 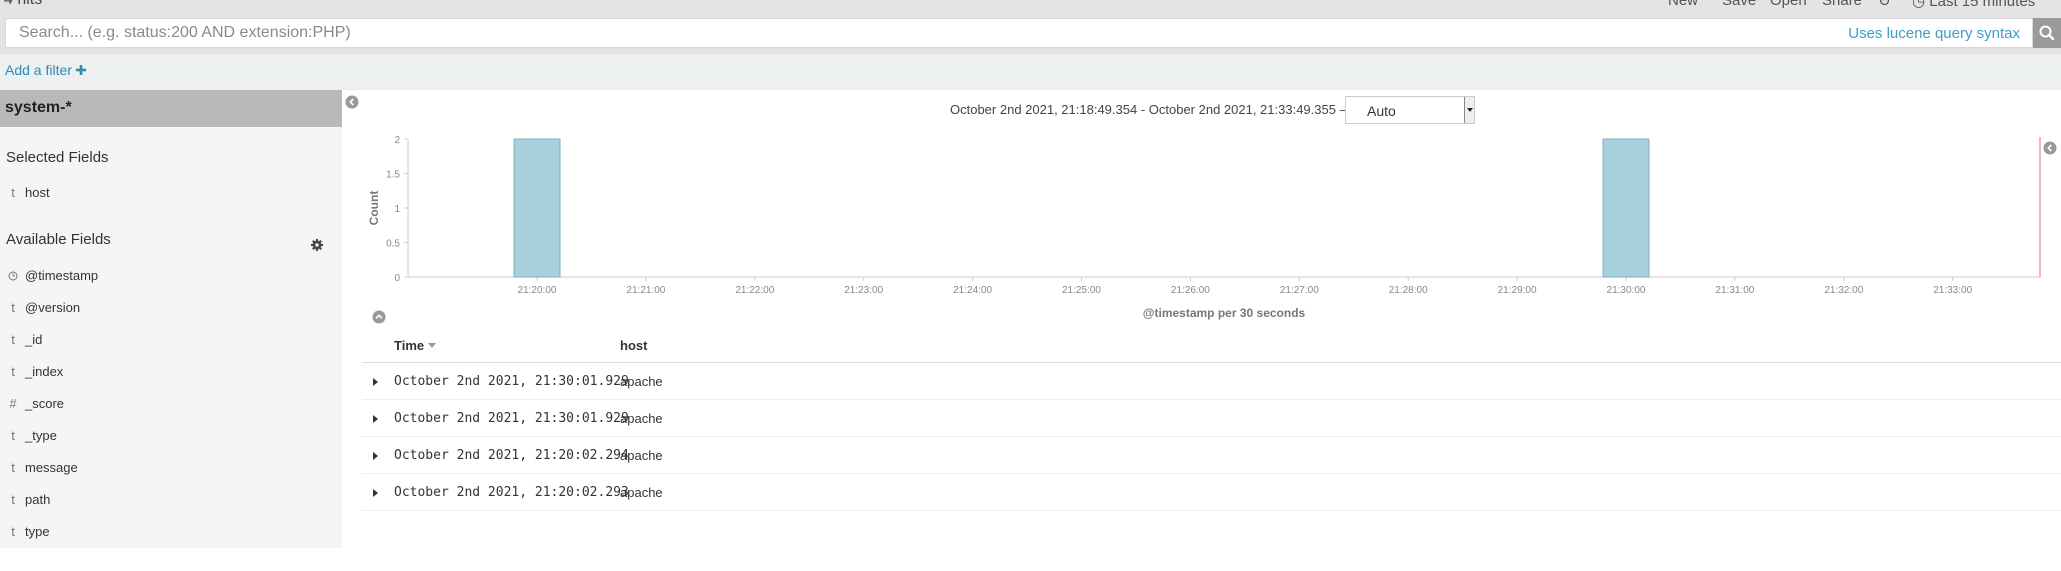 What do you see at coordinates (1842, 4) in the screenshot?
I see `share-button: Share` at bounding box center [1842, 4].